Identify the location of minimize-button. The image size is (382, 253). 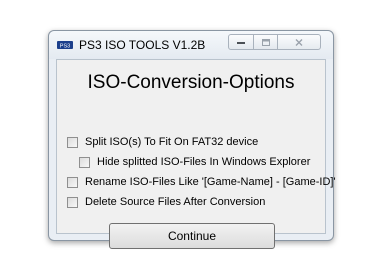
(241, 42).